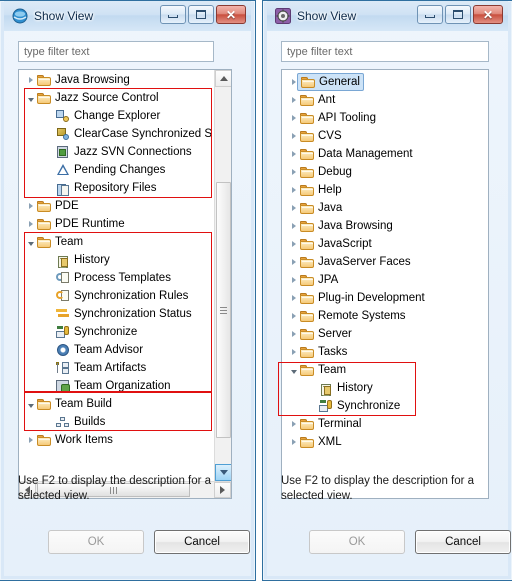  What do you see at coordinates (116, 152) in the screenshot?
I see `tree-item-jazz-svn-connections: Jazz SVN Connections` at bounding box center [116, 152].